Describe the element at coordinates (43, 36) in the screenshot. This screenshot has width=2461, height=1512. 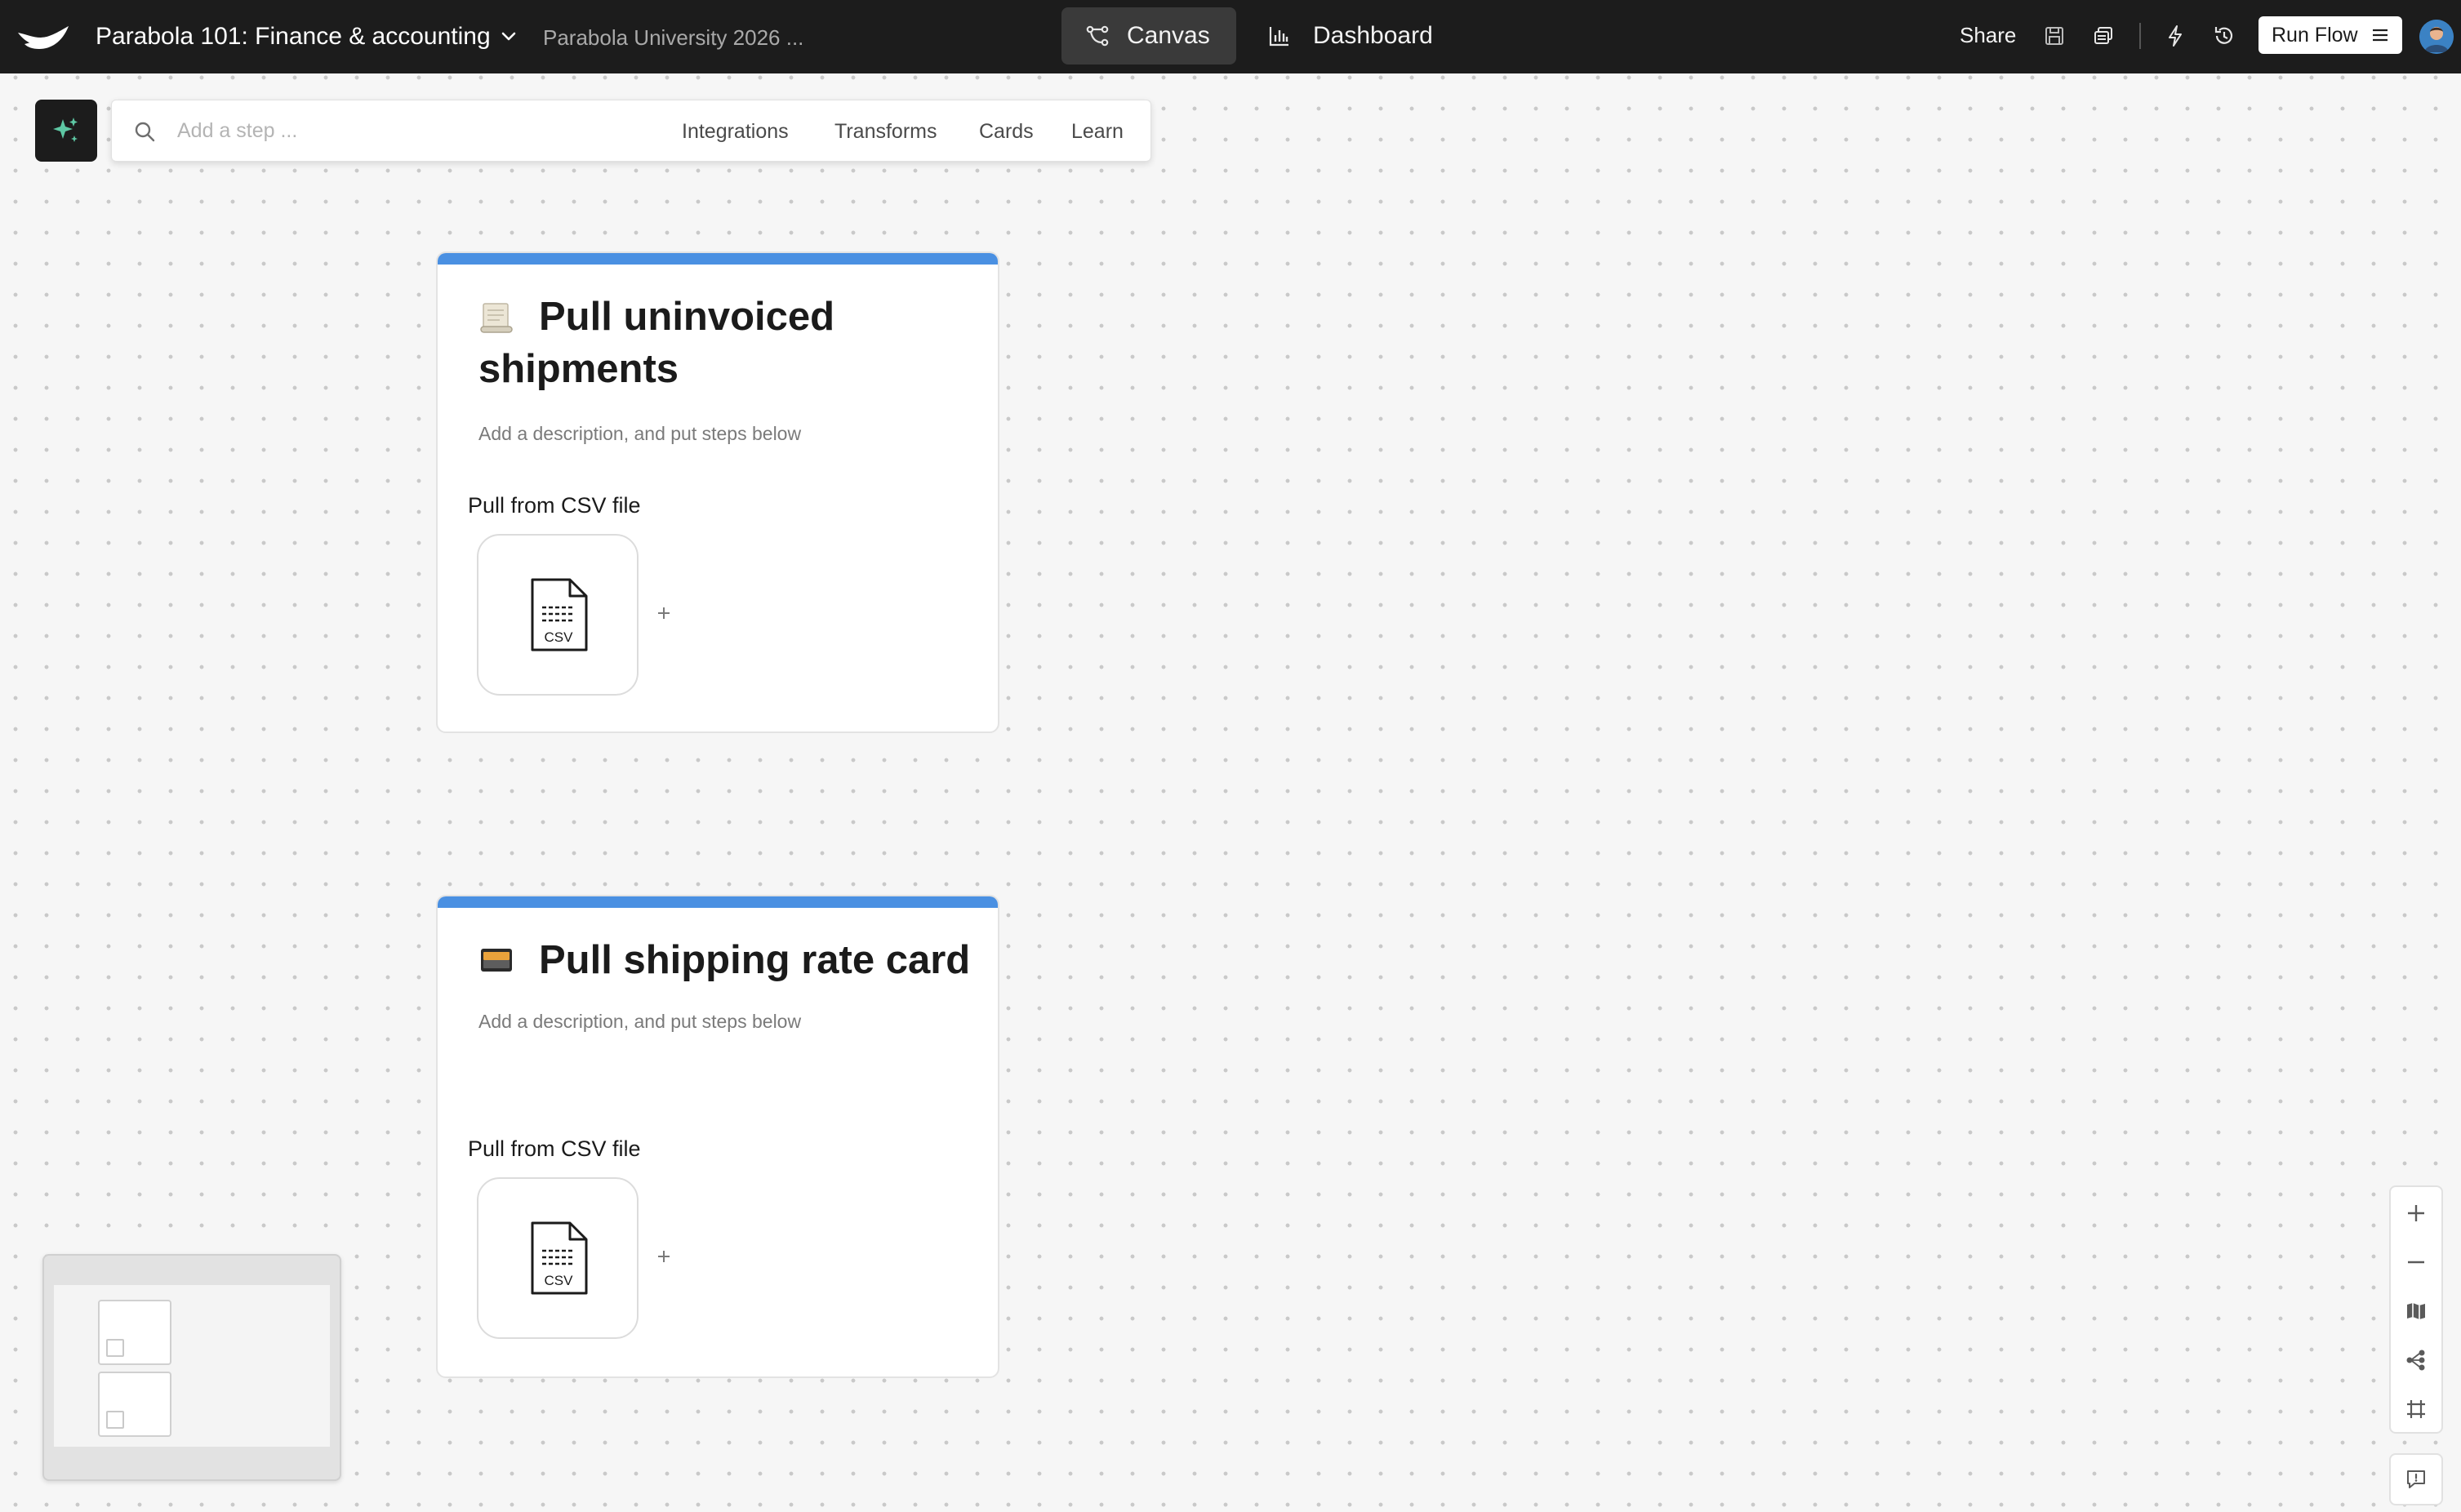
I see `parabola-logo-icon` at that location.